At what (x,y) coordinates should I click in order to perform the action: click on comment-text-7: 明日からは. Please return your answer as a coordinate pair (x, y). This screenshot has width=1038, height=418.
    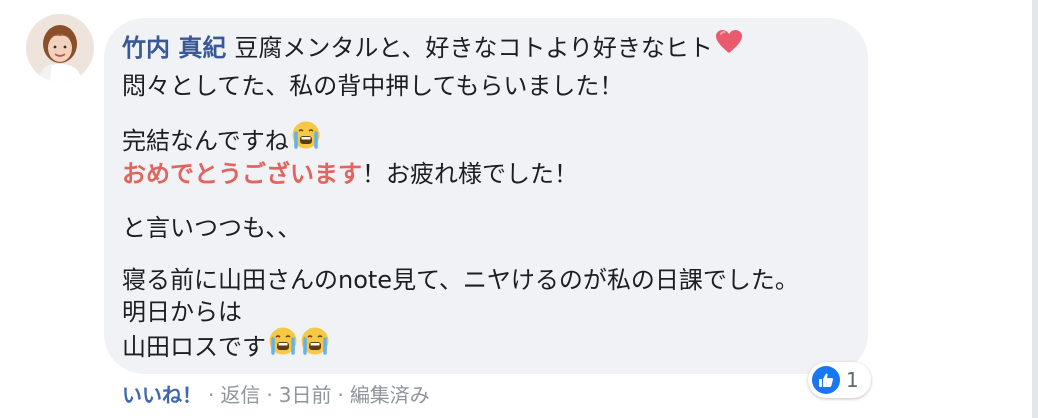
    Looking at the image, I should click on (182, 312).